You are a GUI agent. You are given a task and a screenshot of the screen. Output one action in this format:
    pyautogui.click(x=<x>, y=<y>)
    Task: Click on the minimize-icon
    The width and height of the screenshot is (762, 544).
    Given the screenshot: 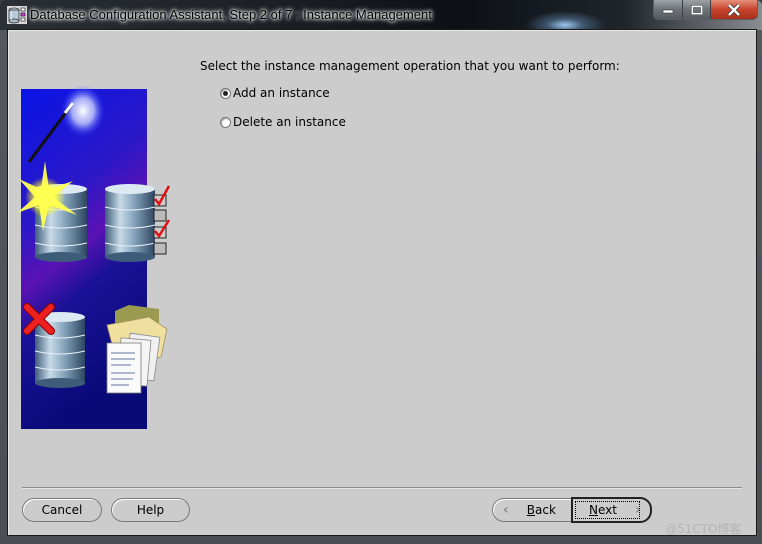 What is the action you would take?
    pyautogui.click(x=668, y=11)
    